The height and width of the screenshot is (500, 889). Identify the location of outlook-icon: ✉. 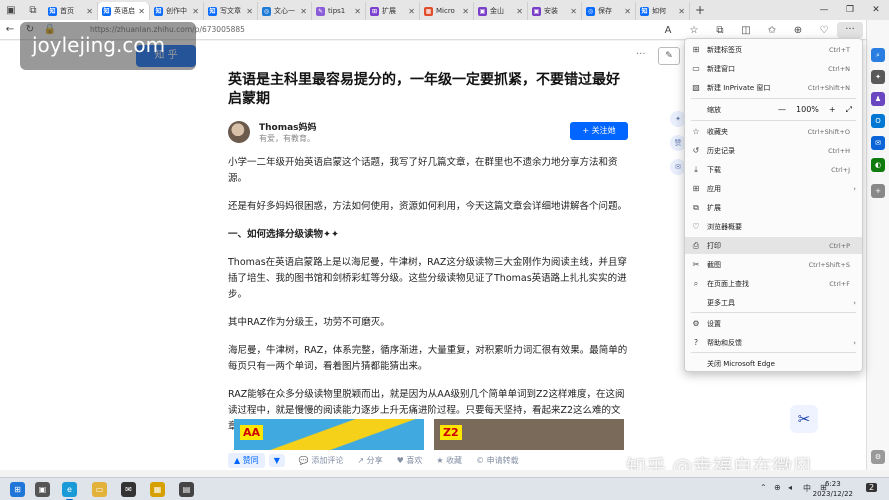
(878, 143).